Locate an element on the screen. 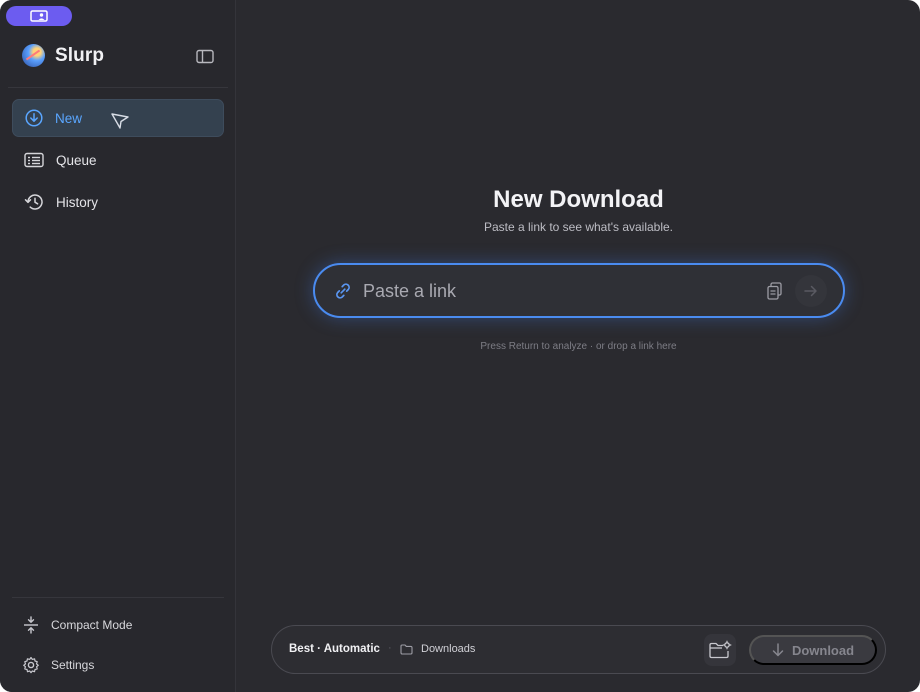 The image size is (920, 692). analyze-button is located at coordinates (811, 291).